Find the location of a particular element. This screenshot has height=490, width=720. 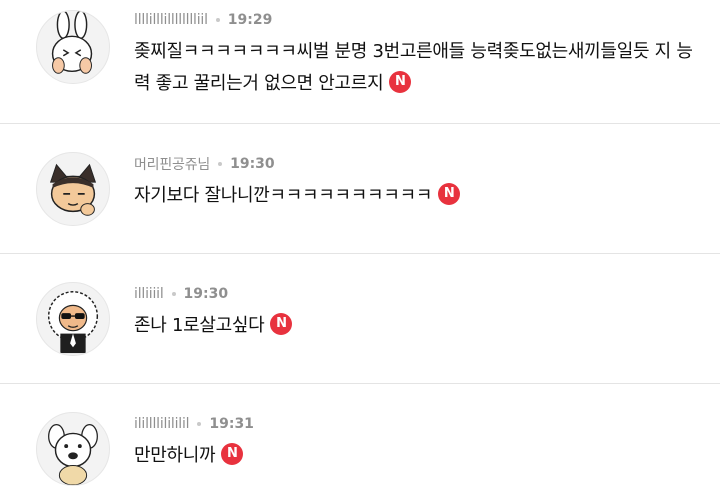

comment-time: 19:29 is located at coordinates (250, 20).